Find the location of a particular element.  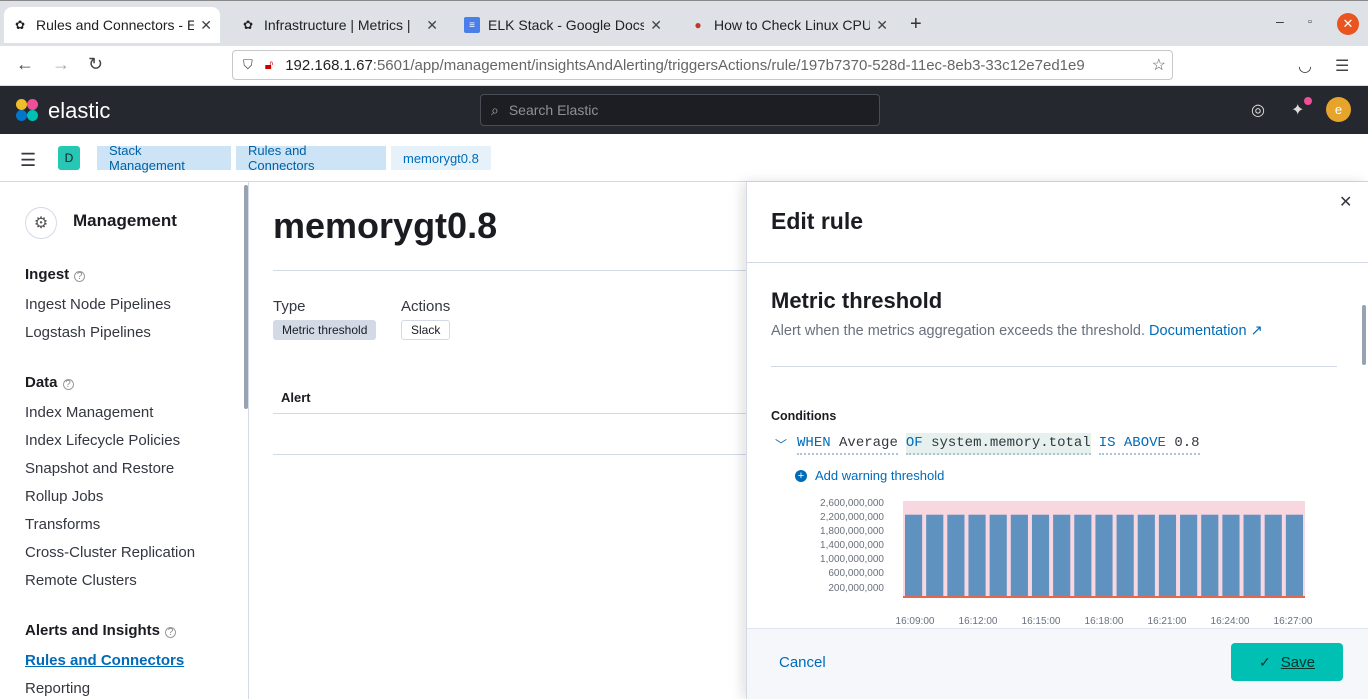

y-tick-label: 2,200,000,000 is located at coordinates (852, 517).